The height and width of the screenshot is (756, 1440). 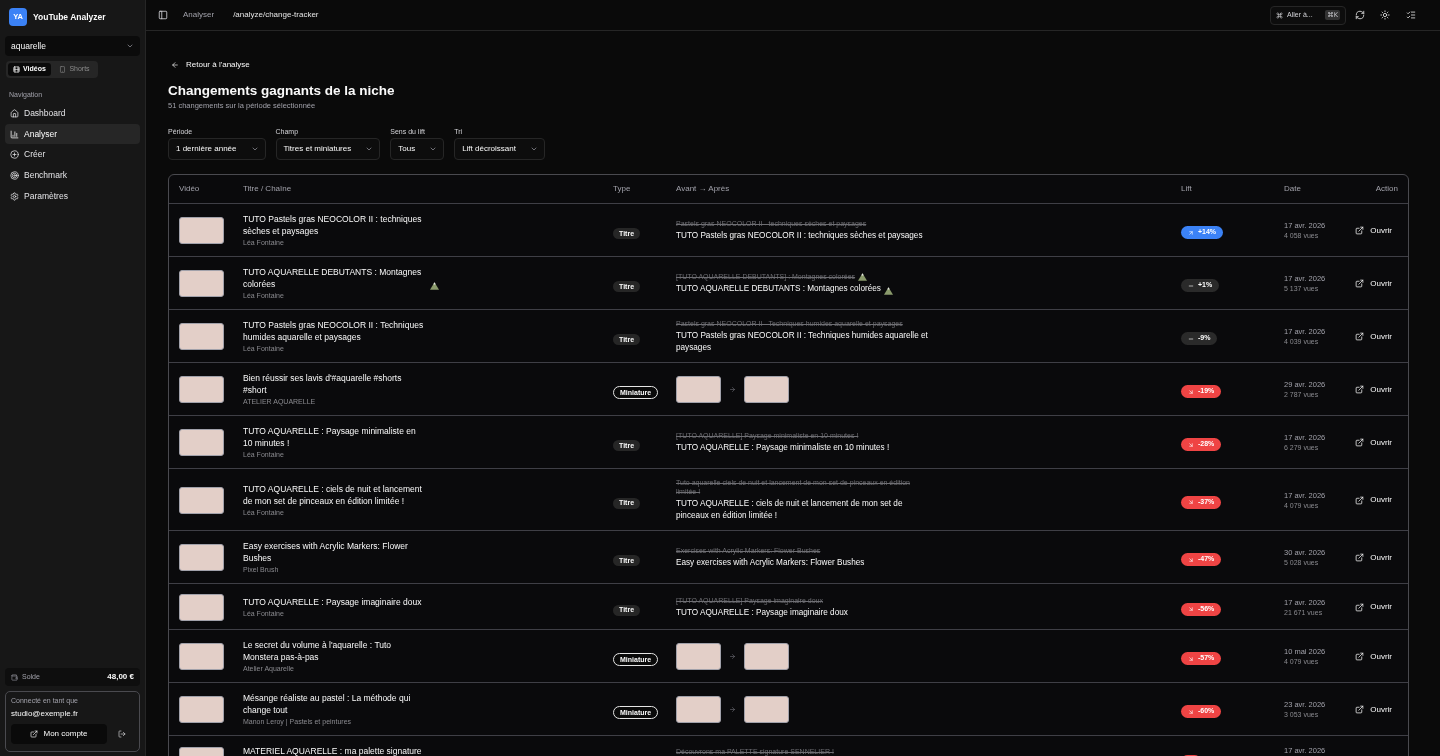 I want to click on video-title: Le secret du volume à l'aquarelle : Tuto Monstera pas-à-pas, so click(x=318, y=651).